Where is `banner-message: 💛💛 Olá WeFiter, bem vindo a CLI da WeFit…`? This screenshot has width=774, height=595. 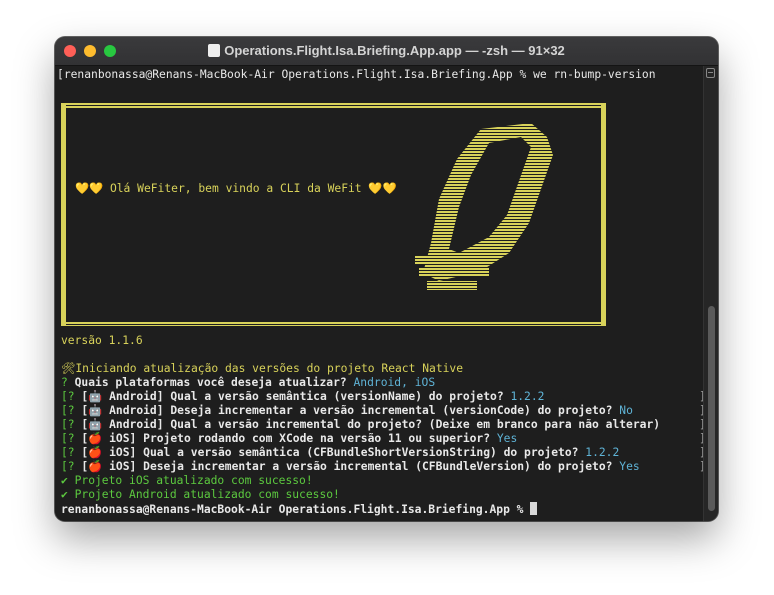 banner-message: 💛💛 Olá WeFiter, bem vindo a CLI da WeFit… is located at coordinates (236, 188).